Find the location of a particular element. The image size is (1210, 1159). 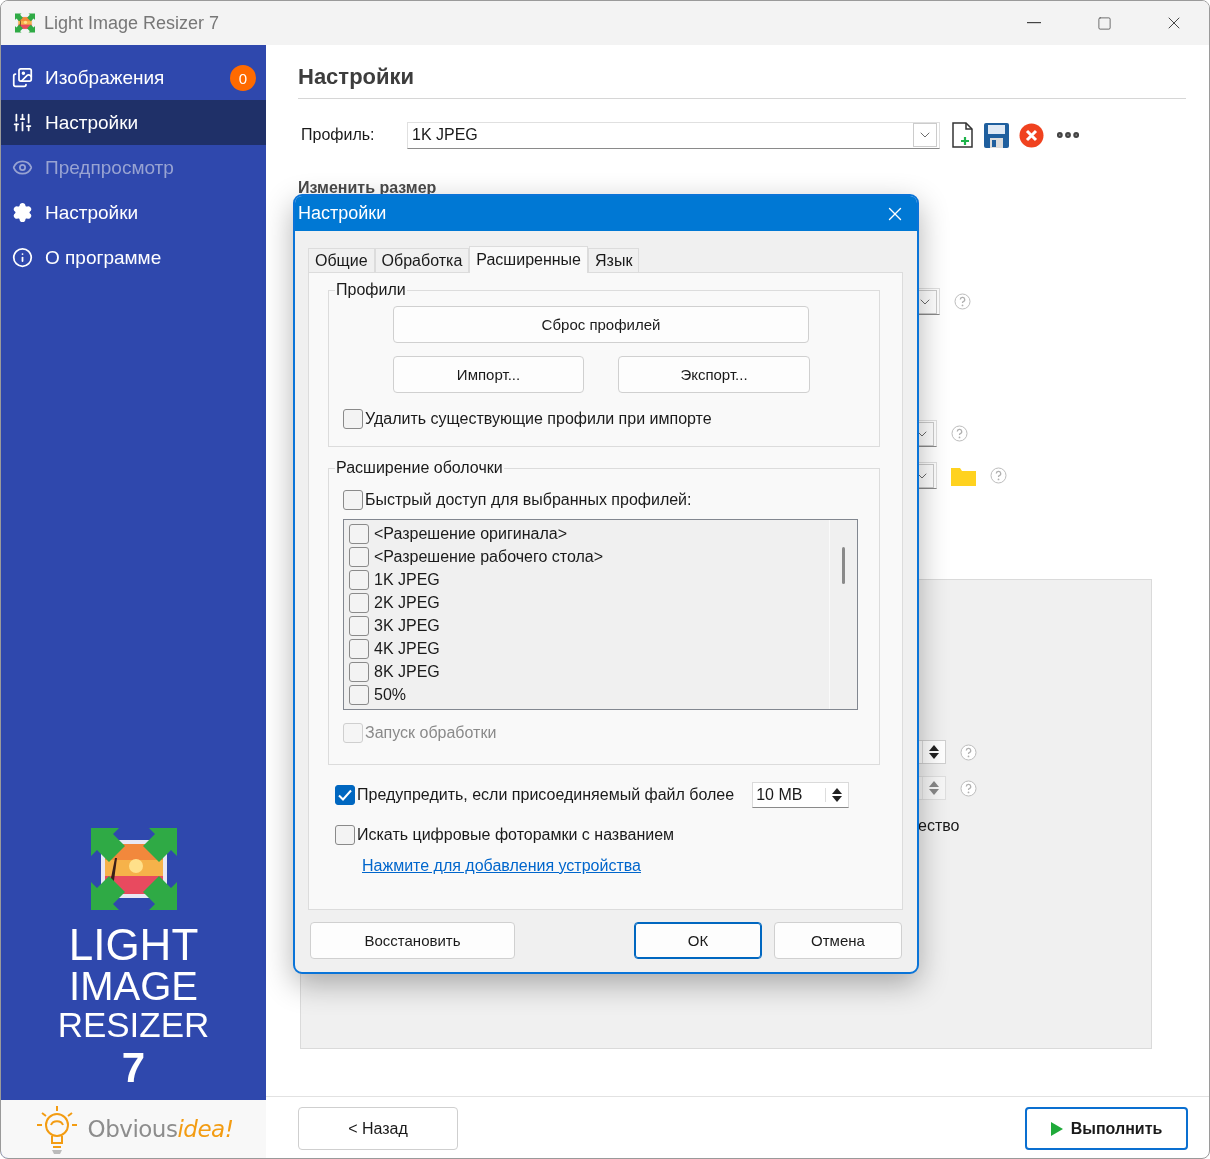

tab: Язык is located at coordinates (614, 260).